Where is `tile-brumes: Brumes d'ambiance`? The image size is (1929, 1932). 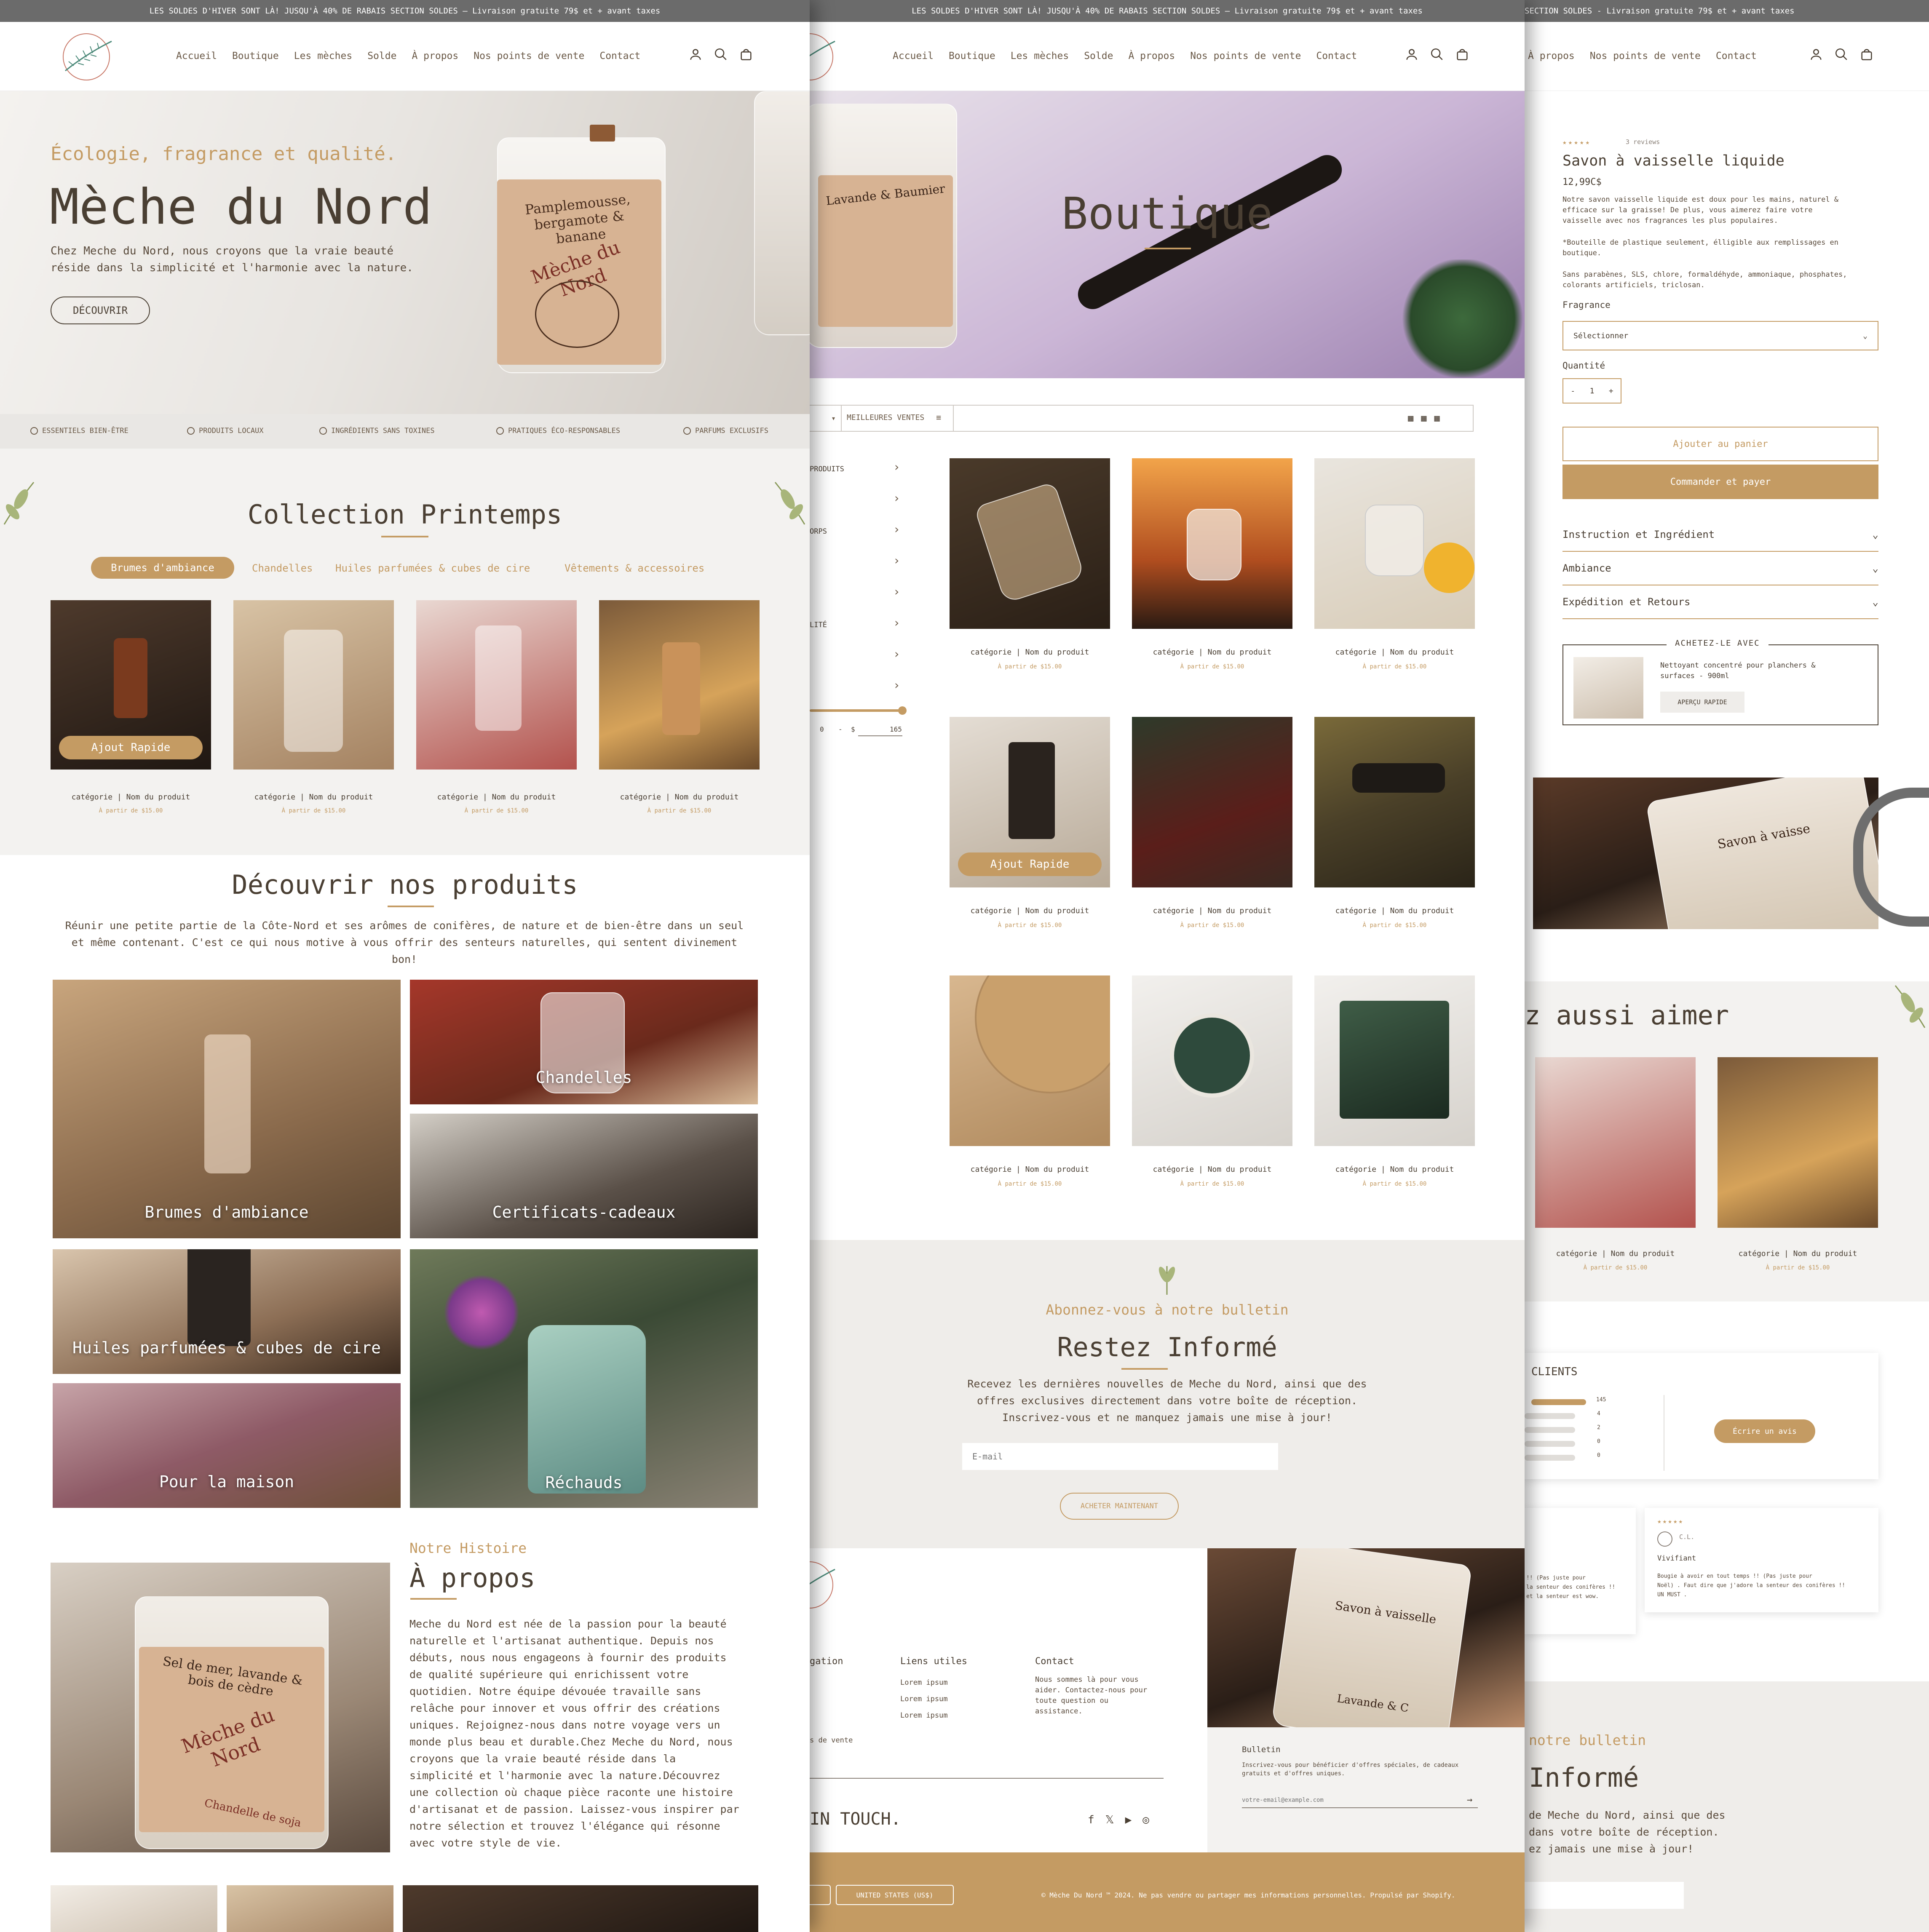
tile-brumes: Brumes d'ambiance is located at coordinates (227, 1109).